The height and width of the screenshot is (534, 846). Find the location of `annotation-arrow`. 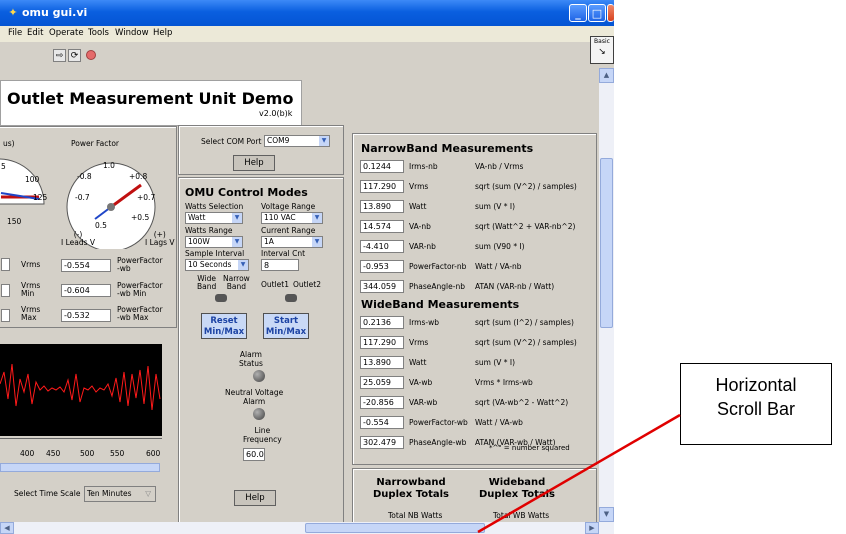

annotation-arrow is located at coordinates (579, 473).